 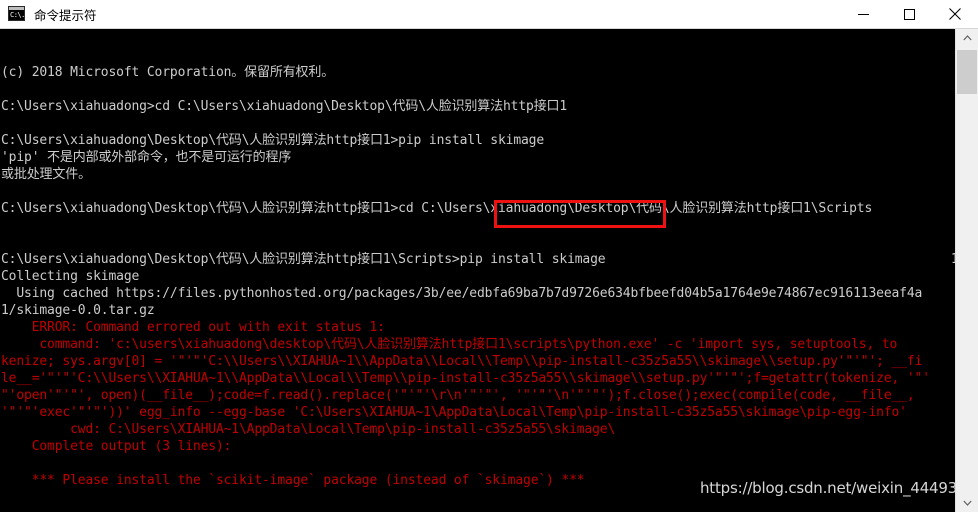 I want to click on chevron-down-icon, so click(x=967, y=503).